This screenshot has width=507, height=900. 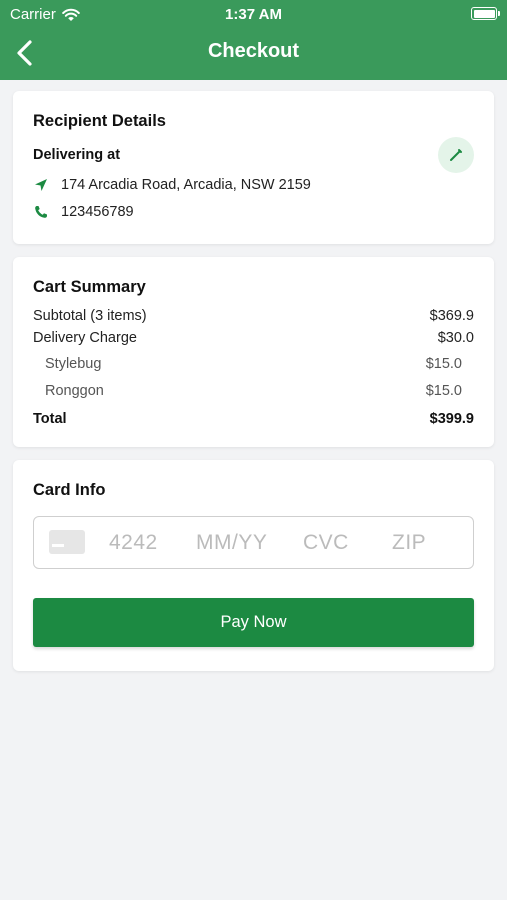 I want to click on cart-summary-title: Cart Summary, so click(x=89, y=287).